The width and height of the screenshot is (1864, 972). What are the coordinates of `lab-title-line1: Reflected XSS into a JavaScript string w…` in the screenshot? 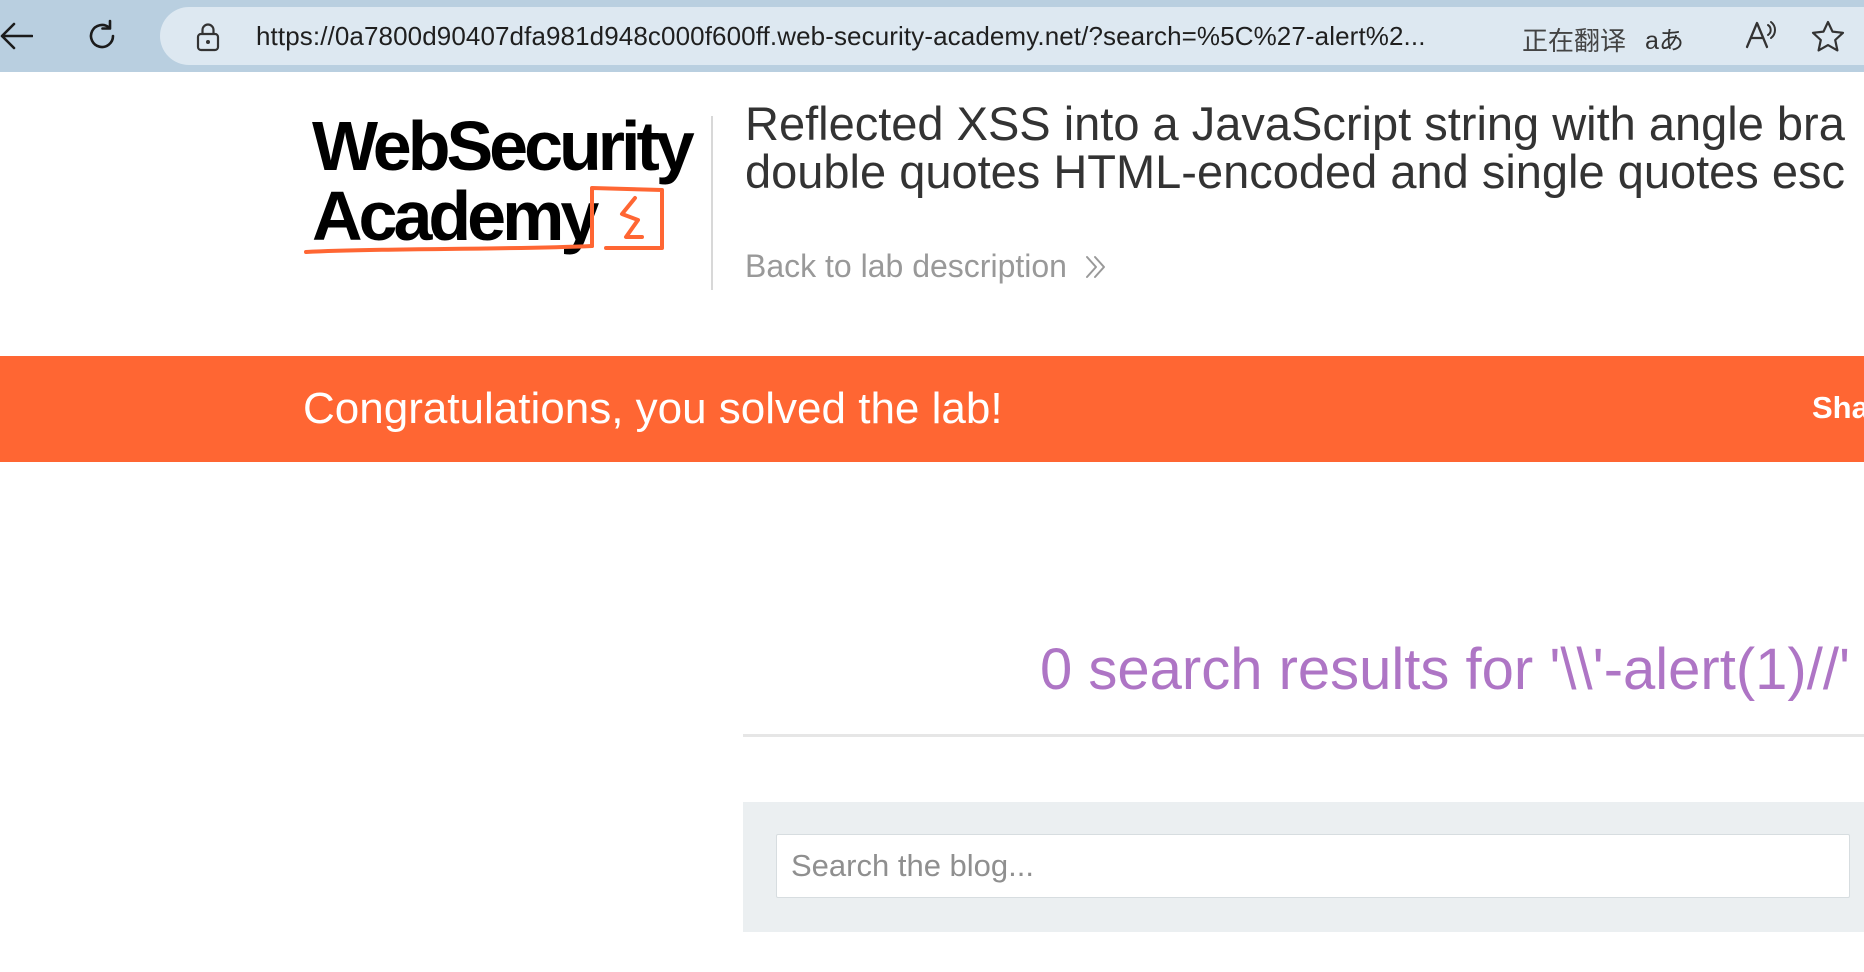 It's located at (1295, 123).